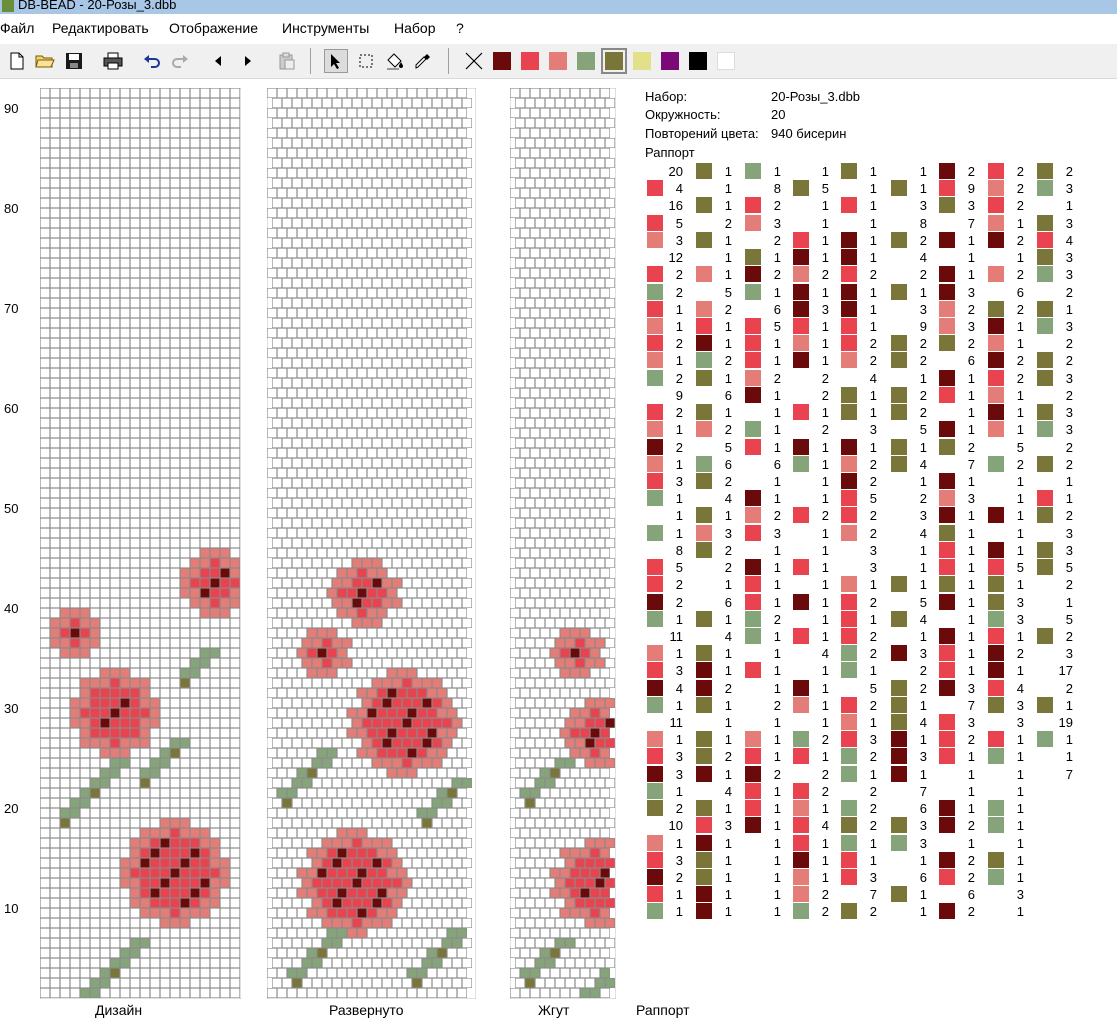  I want to click on menu-tools: Инструменты, so click(325, 28).